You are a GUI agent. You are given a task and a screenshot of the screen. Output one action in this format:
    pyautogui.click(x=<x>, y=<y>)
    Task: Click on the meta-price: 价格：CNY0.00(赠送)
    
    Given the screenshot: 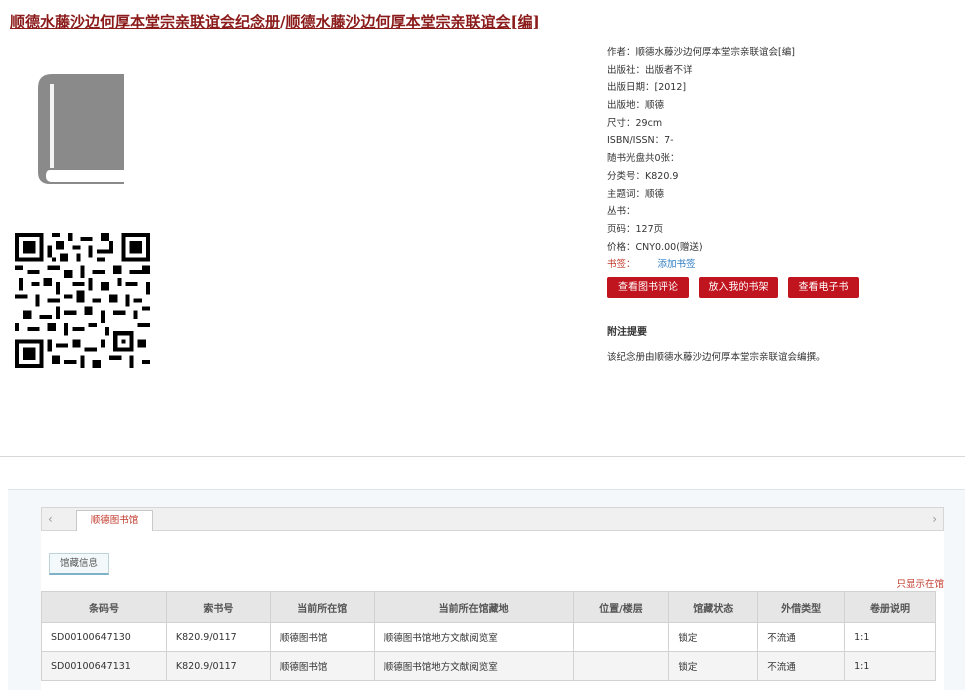 What is the action you would take?
    pyautogui.click(x=655, y=247)
    